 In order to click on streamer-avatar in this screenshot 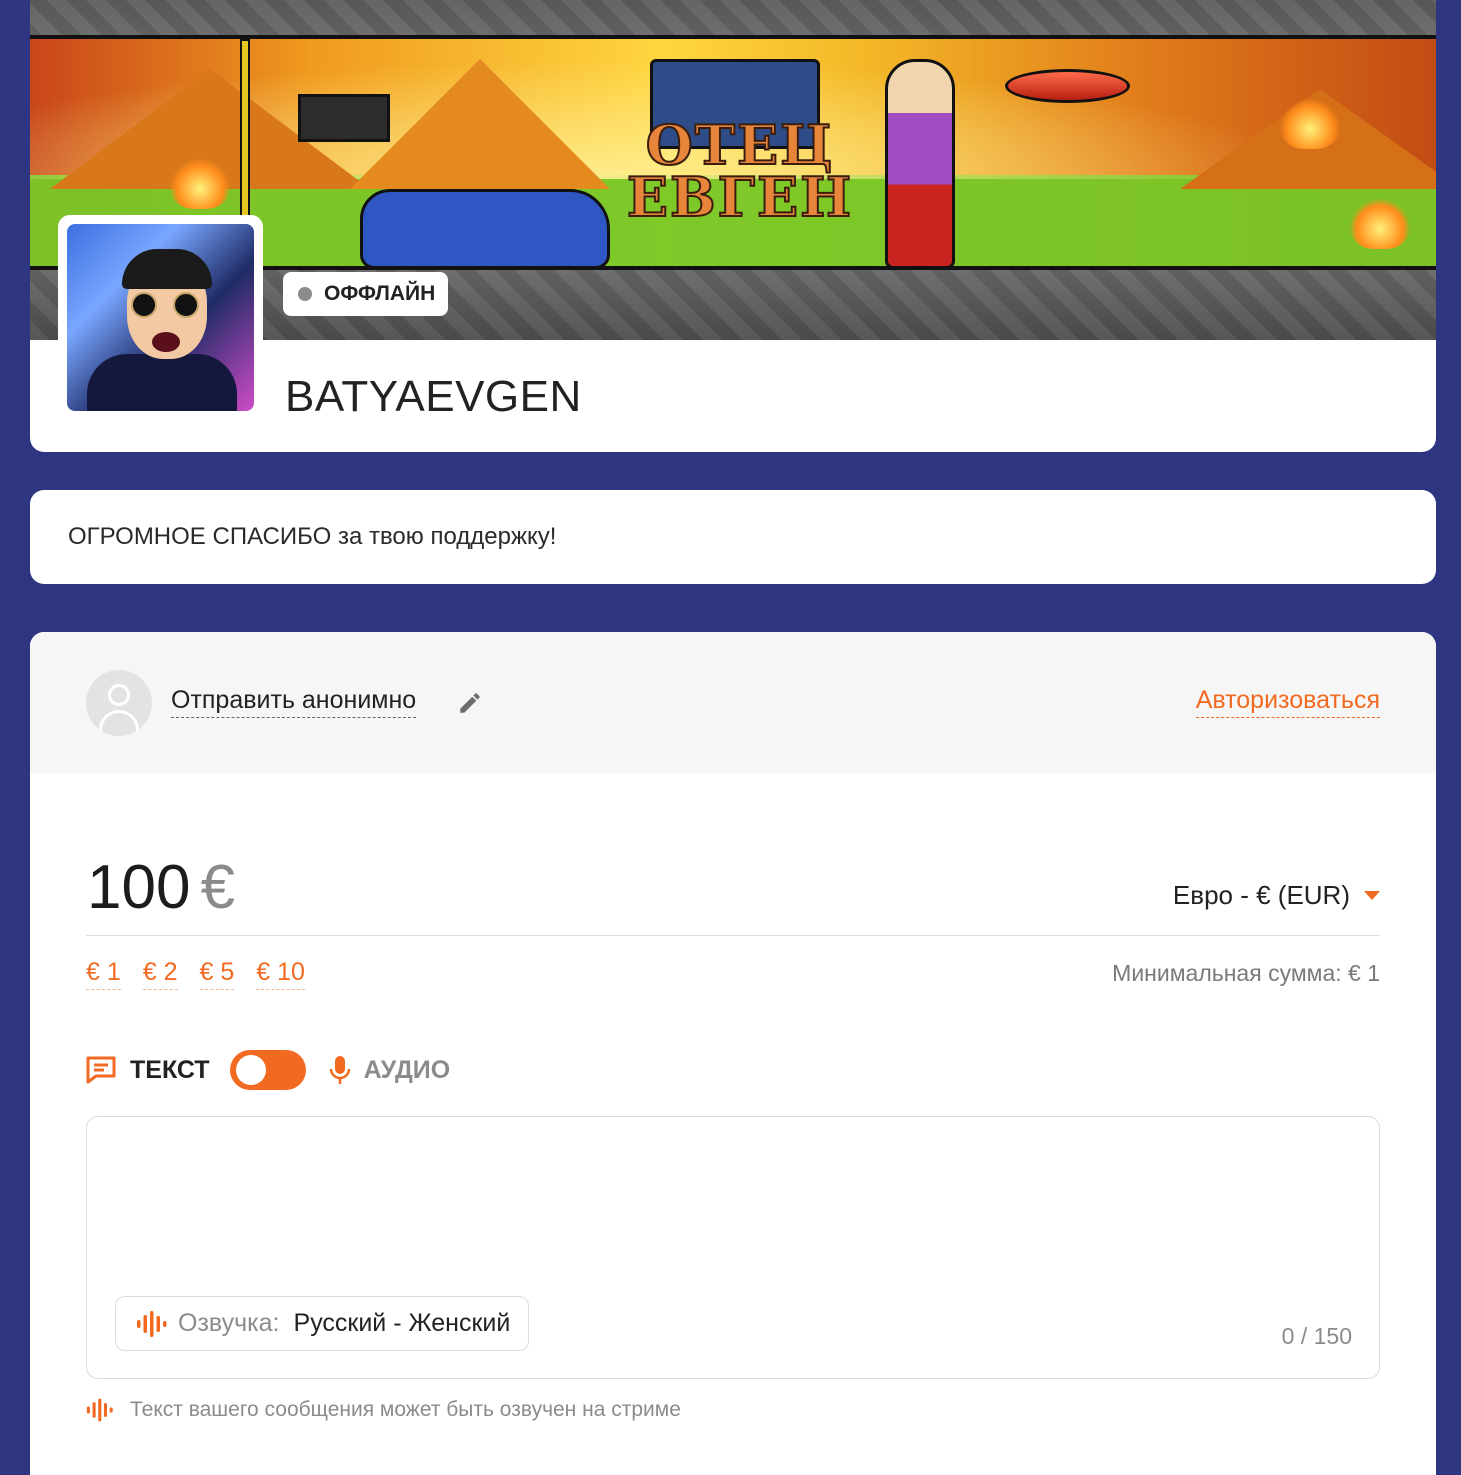, I will do `click(160, 317)`.